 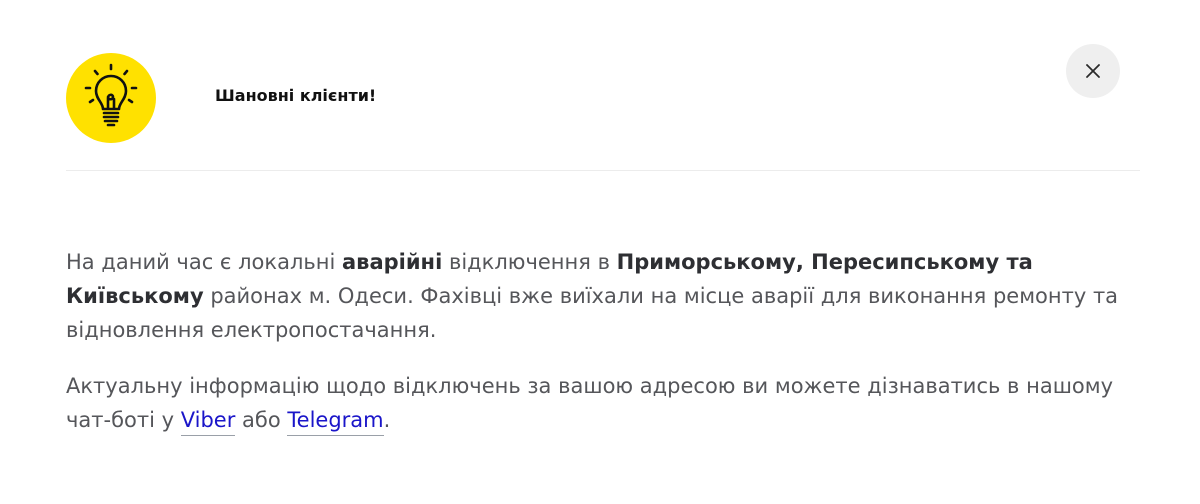 What do you see at coordinates (335, 422) in the screenshot?
I see `telegram-link: Telegram` at bounding box center [335, 422].